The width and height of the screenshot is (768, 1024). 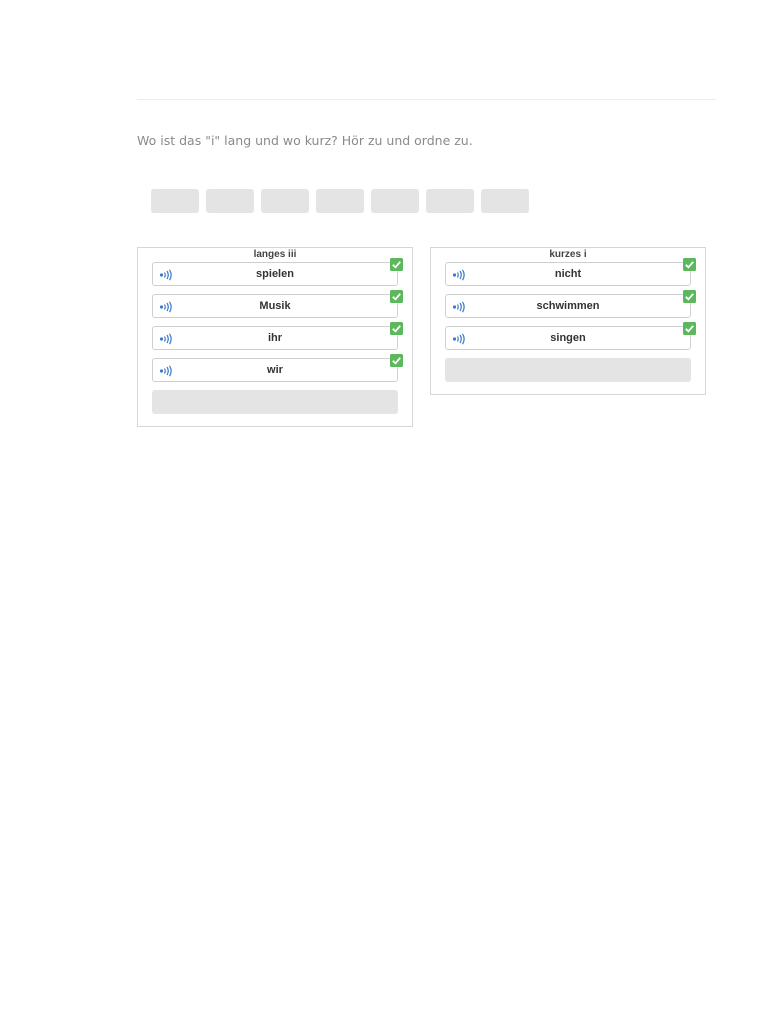 I want to click on word-label: ihr, so click(x=275, y=338).